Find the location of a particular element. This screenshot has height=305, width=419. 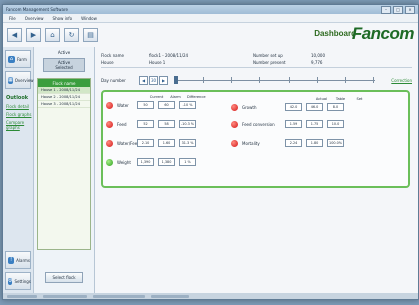

status-bar is located at coordinates (210, 296).